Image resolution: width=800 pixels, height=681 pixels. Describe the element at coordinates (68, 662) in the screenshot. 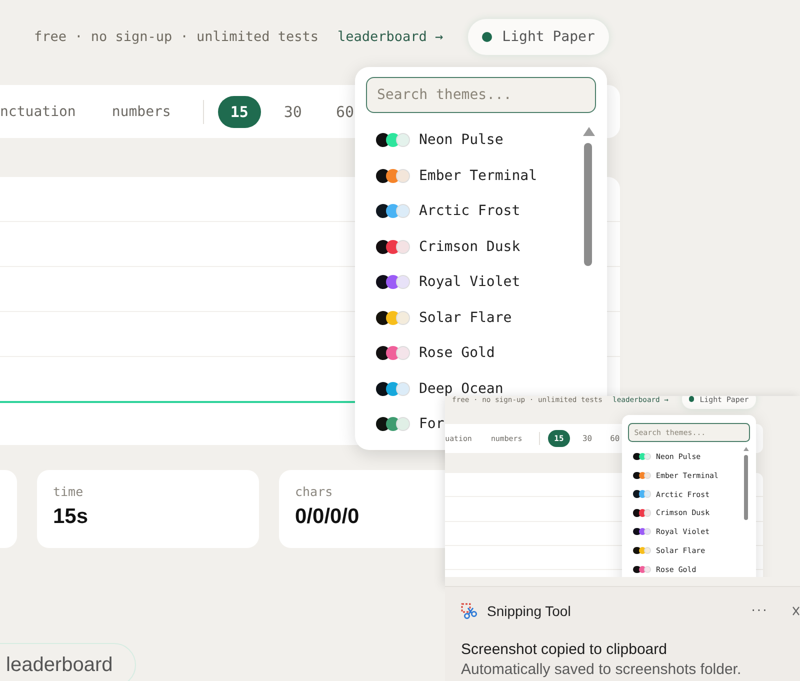

I see `leaderboard-button: leaderboard` at that location.